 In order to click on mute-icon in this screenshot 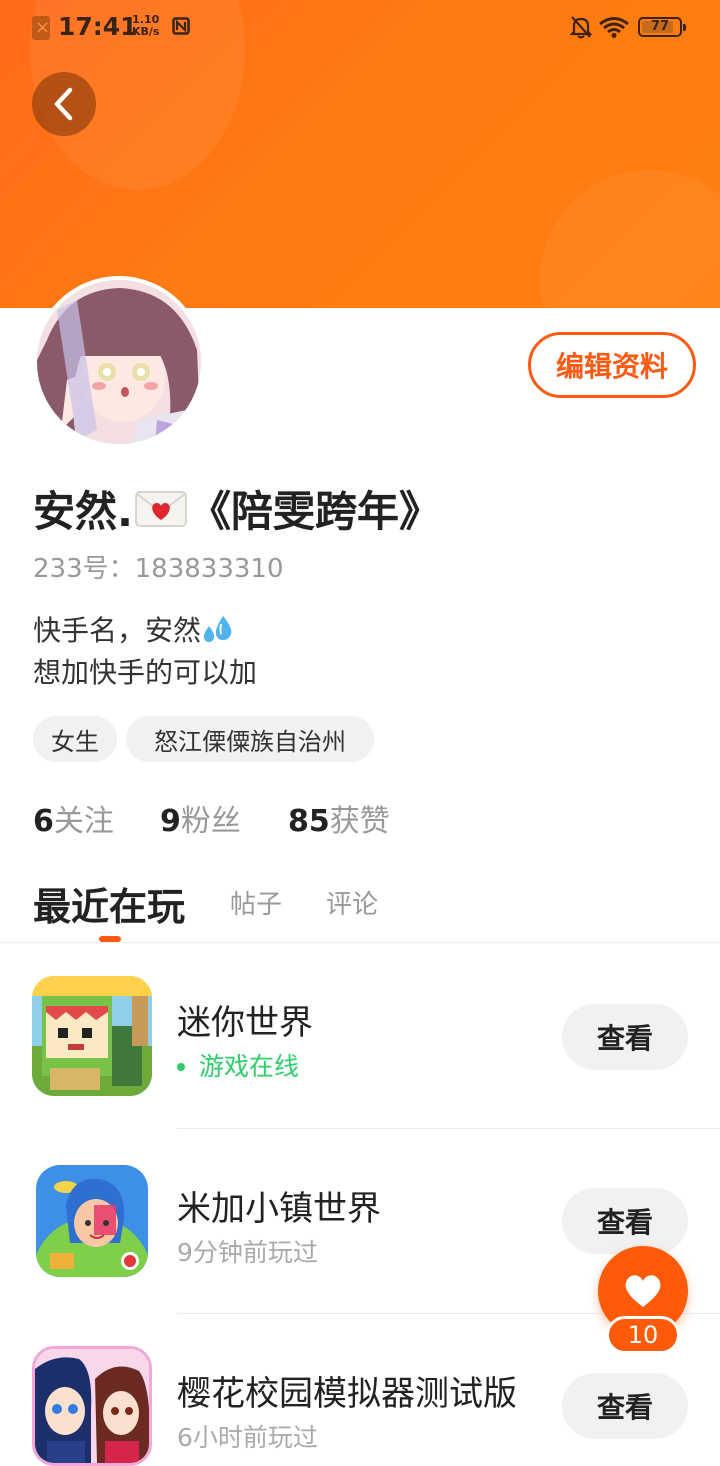, I will do `click(581, 27)`.